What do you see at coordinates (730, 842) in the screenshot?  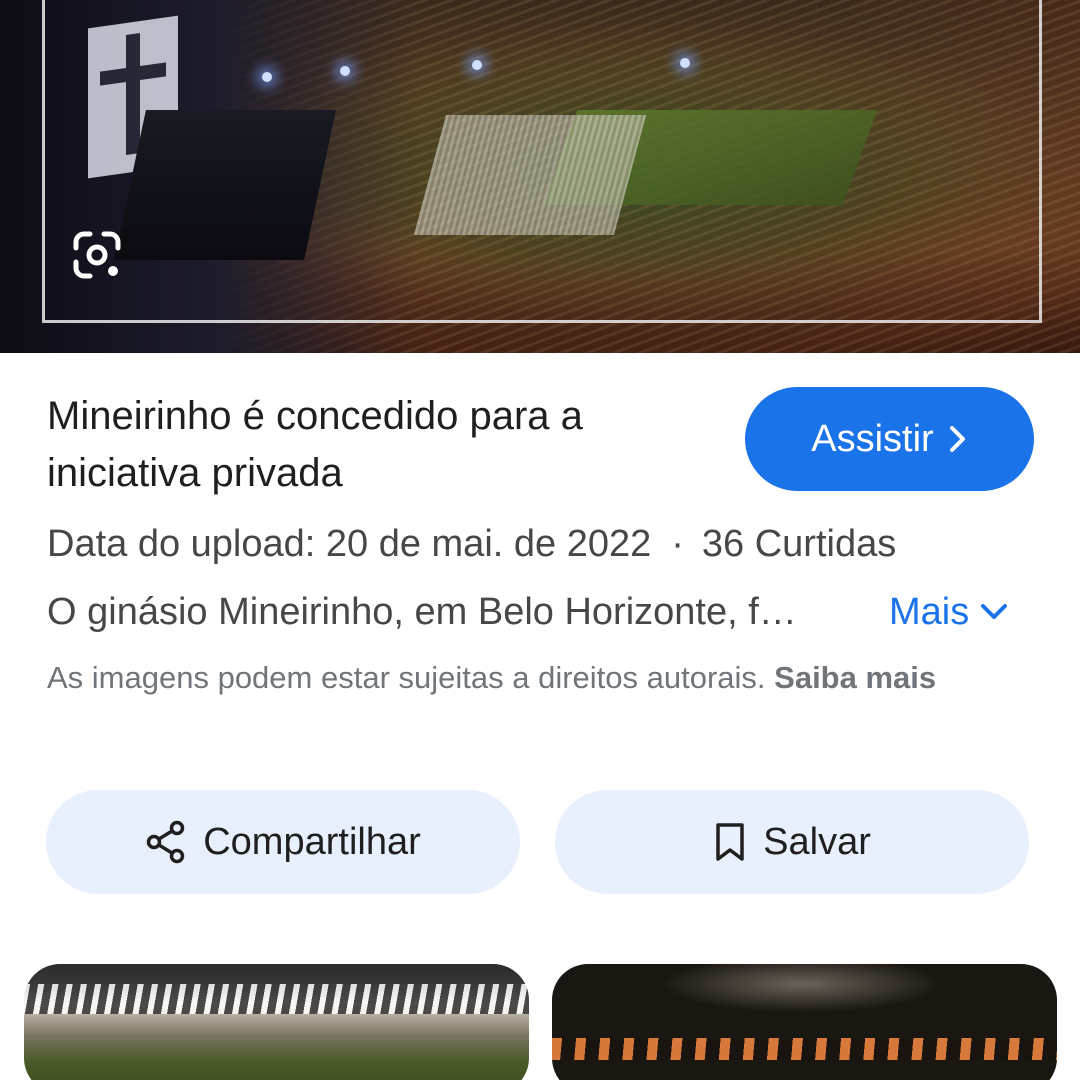 I see `bookmark-icon` at bounding box center [730, 842].